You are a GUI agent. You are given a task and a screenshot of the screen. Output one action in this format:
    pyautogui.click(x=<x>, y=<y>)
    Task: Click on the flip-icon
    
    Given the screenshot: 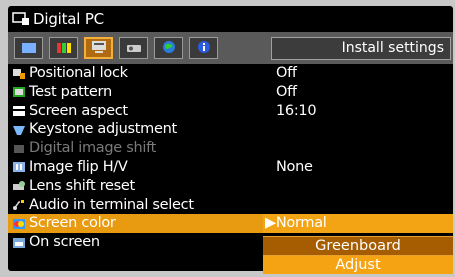 What is the action you would take?
    pyautogui.click(x=18, y=167)
    